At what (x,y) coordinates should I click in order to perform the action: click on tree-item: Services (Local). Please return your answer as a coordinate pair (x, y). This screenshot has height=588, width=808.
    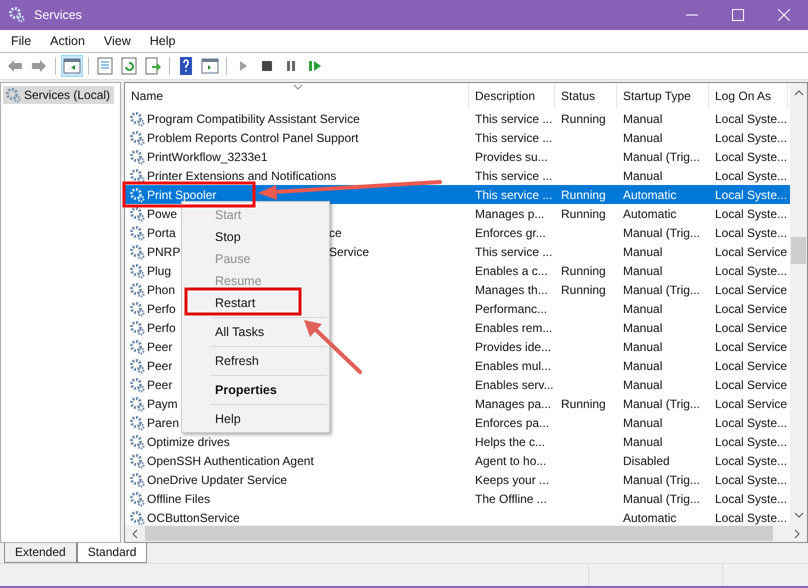
    Looking at the image, I should click on (58, 95).